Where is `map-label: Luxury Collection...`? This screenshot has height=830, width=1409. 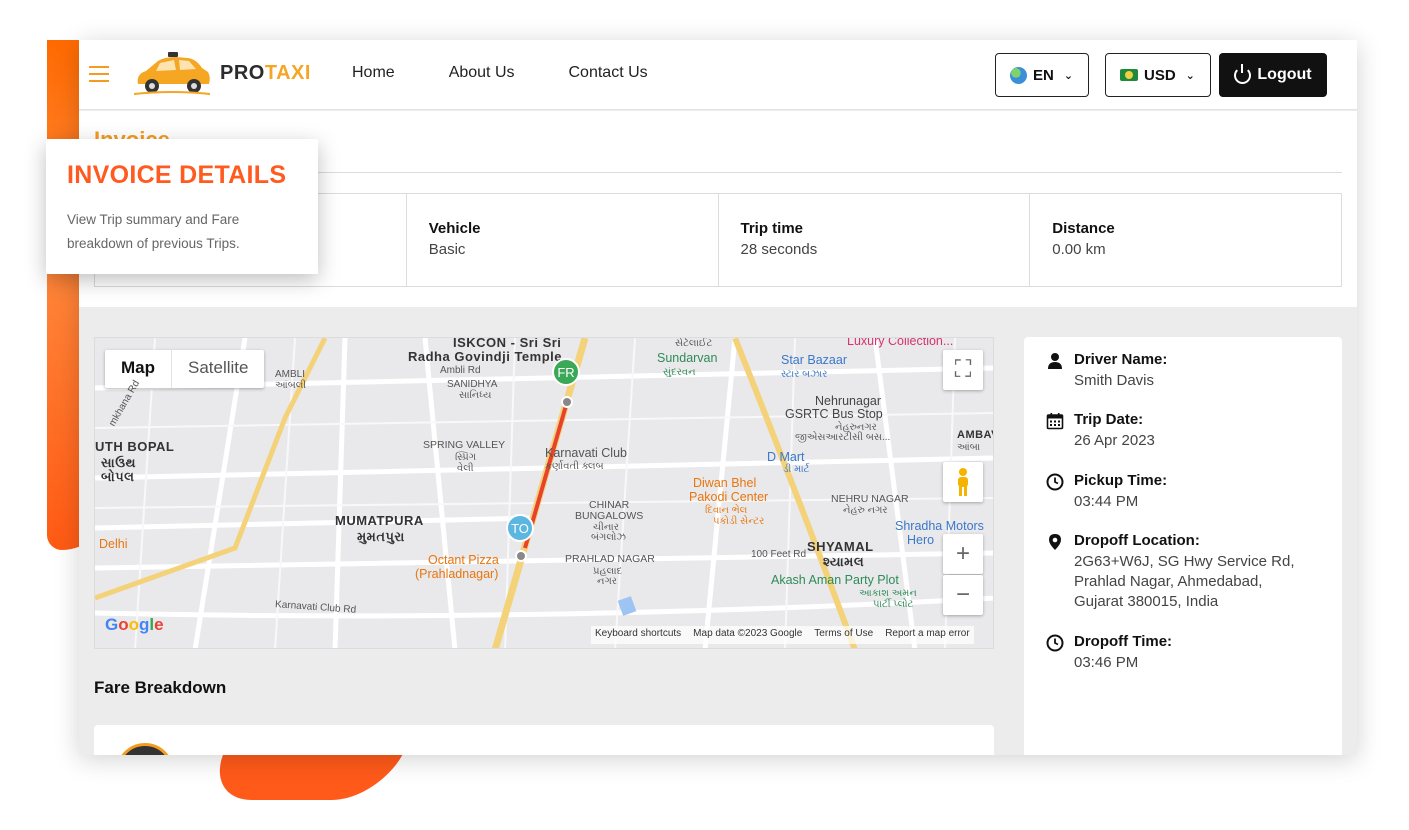 map-label: Luxury Collection... is located at coordinates (900, 342).